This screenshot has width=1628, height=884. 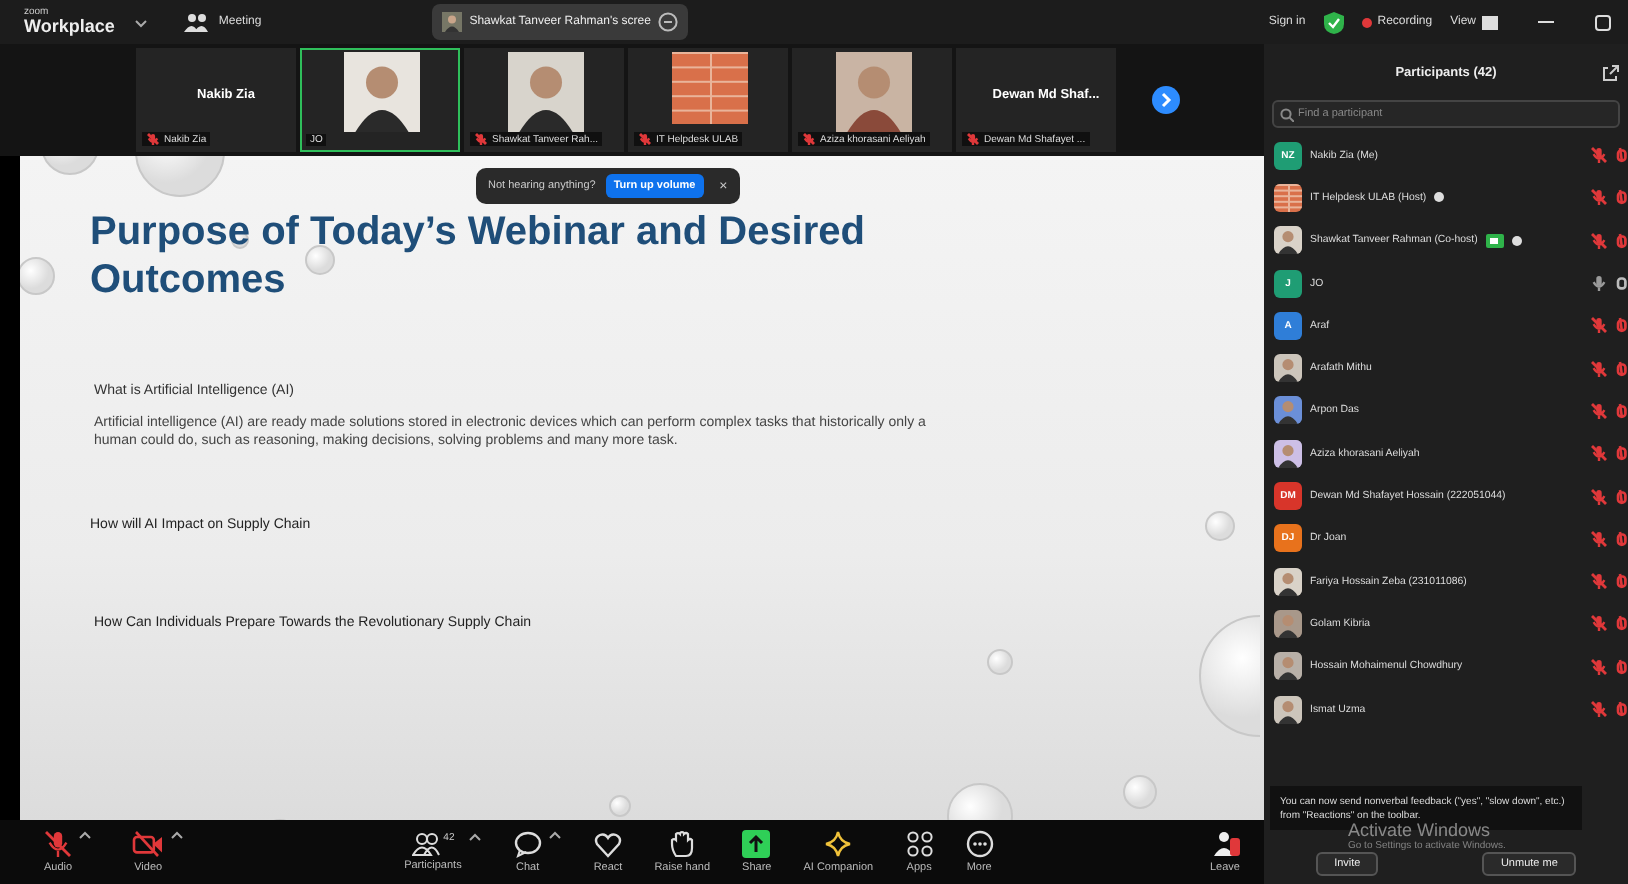 What do you see at coordinates (668, 22) in the screenshot?
I see `minus-circle-icon` at bounding box center [668, 22].